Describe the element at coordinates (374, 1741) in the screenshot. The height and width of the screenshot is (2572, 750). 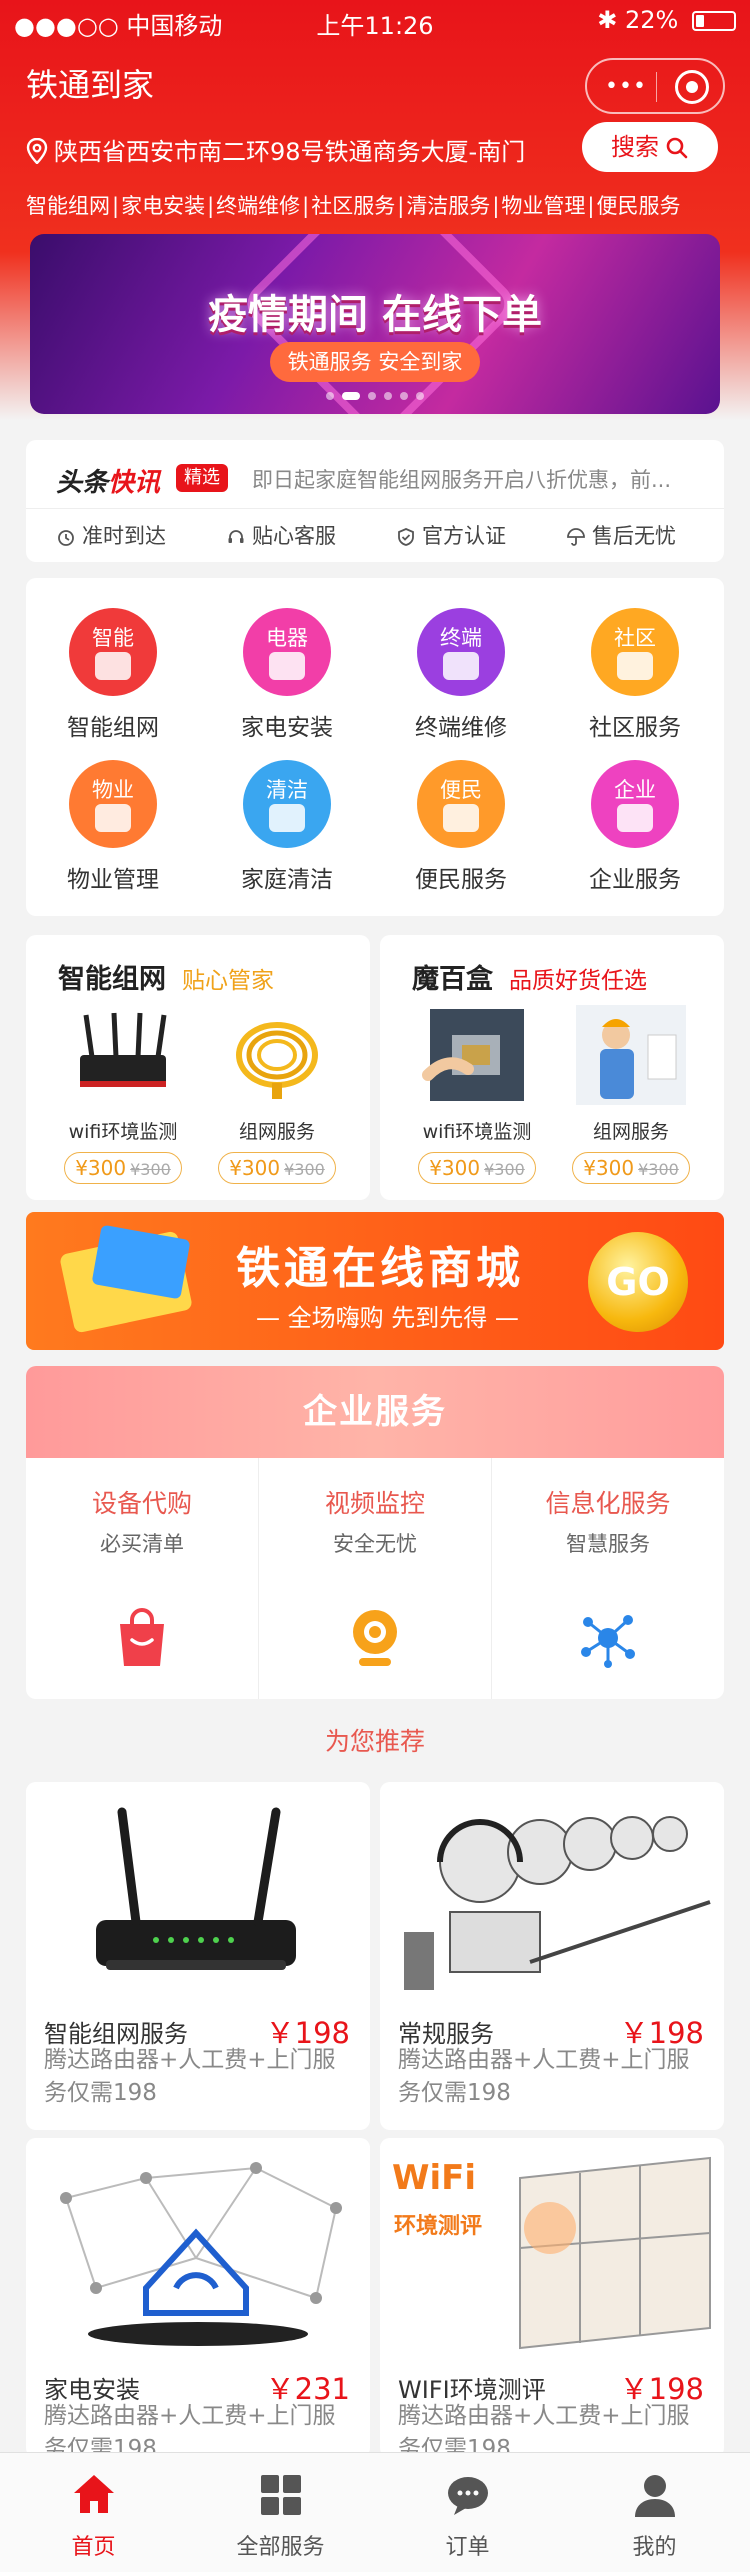
I see `recommend-title: 为您推荐` at that location.